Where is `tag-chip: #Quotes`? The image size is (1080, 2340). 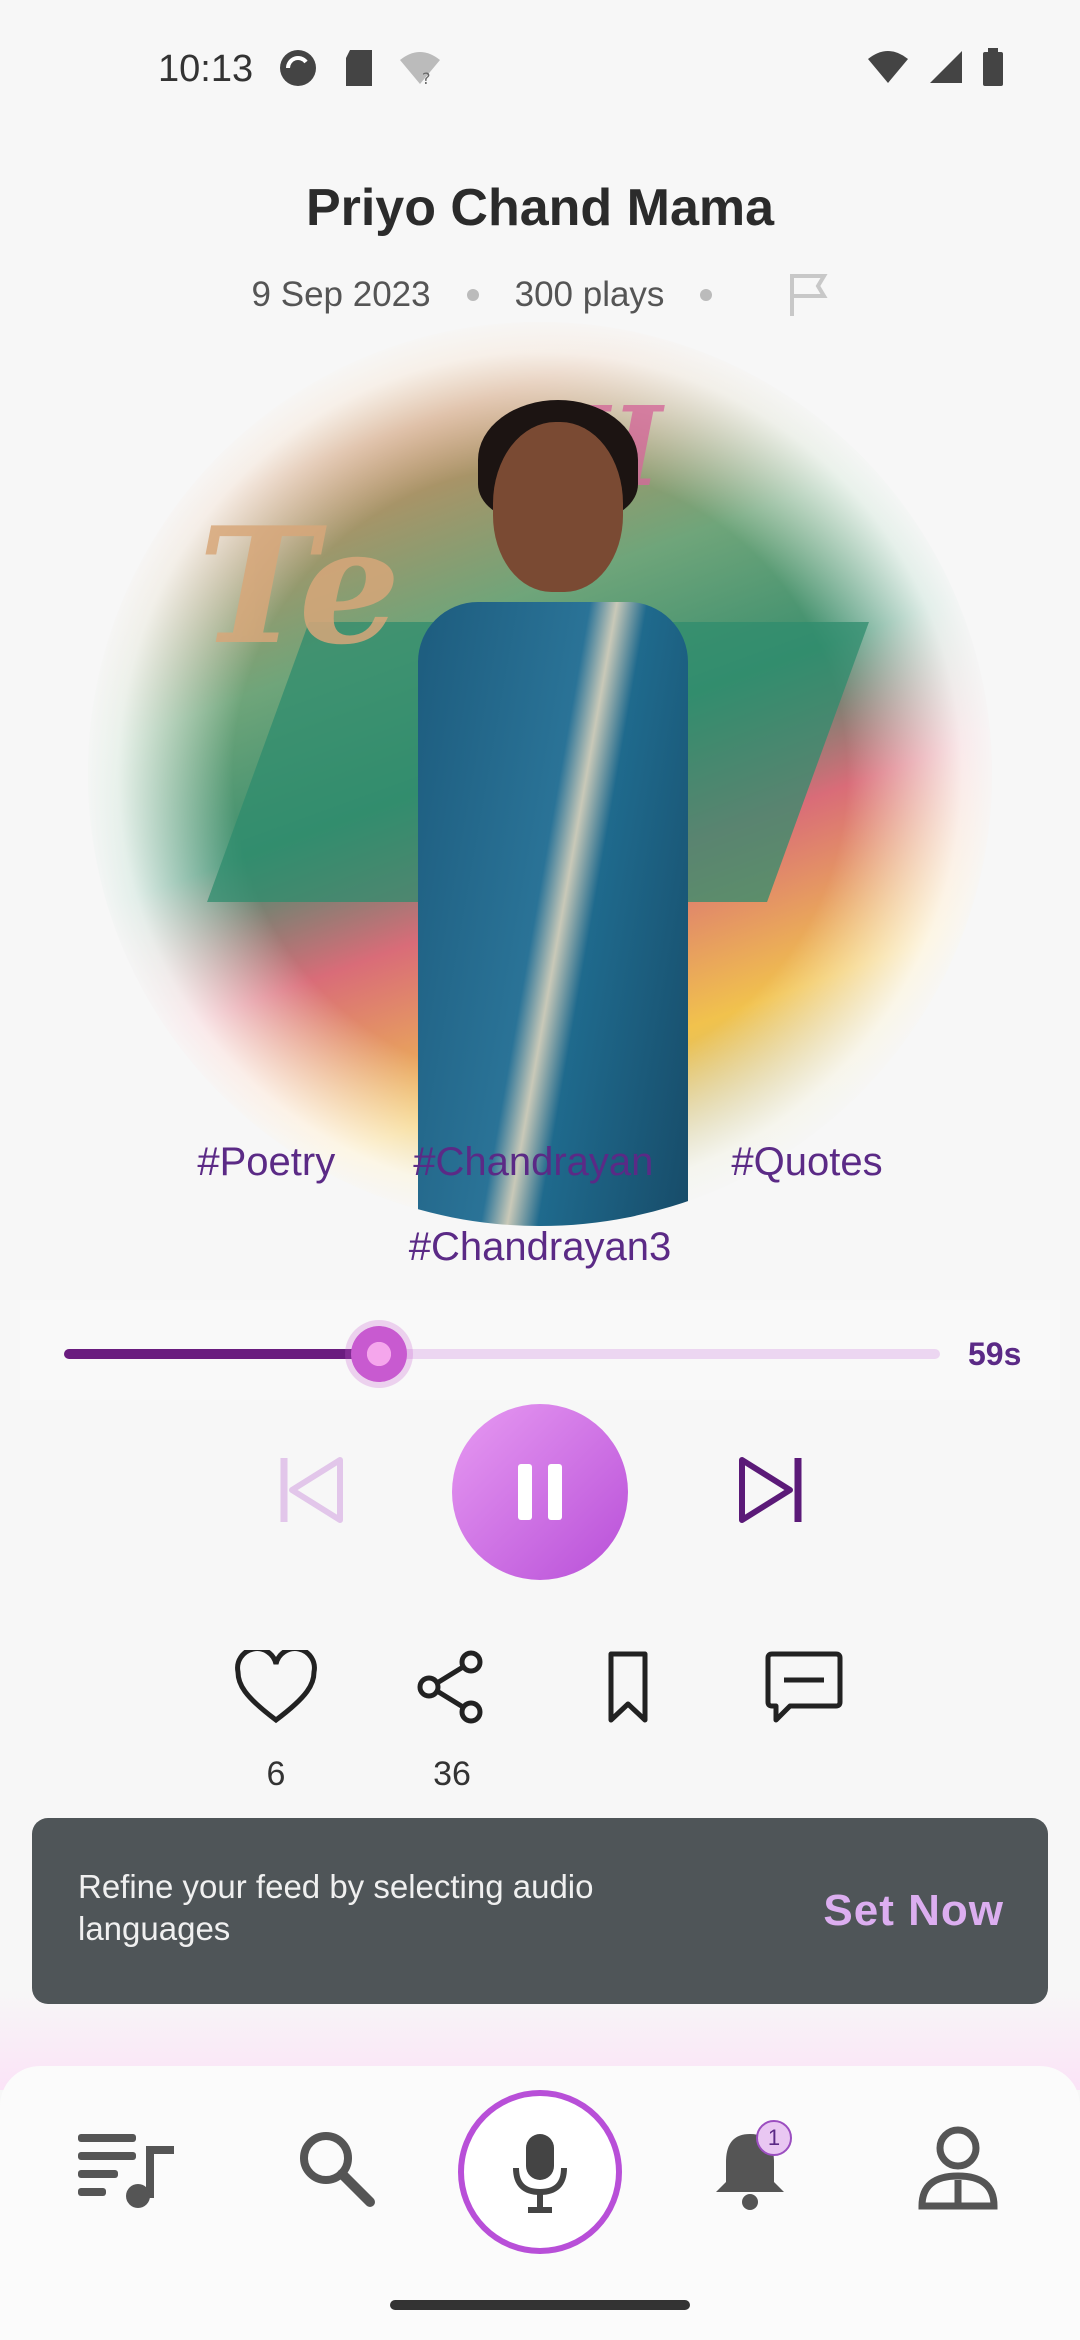
tag-chip: #Quotes is located at coordinates (806, 1162).